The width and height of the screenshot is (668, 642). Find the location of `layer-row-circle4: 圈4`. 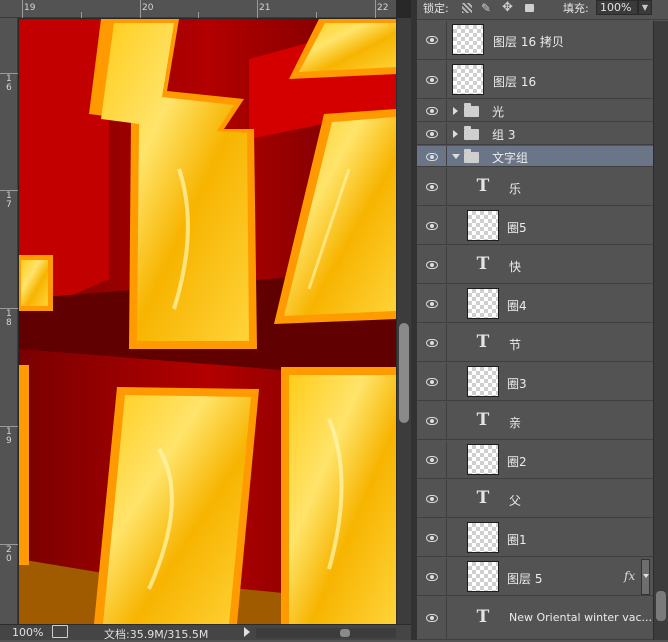

layer-row-circle4: 圈4 is located at coordinates (535, 304).